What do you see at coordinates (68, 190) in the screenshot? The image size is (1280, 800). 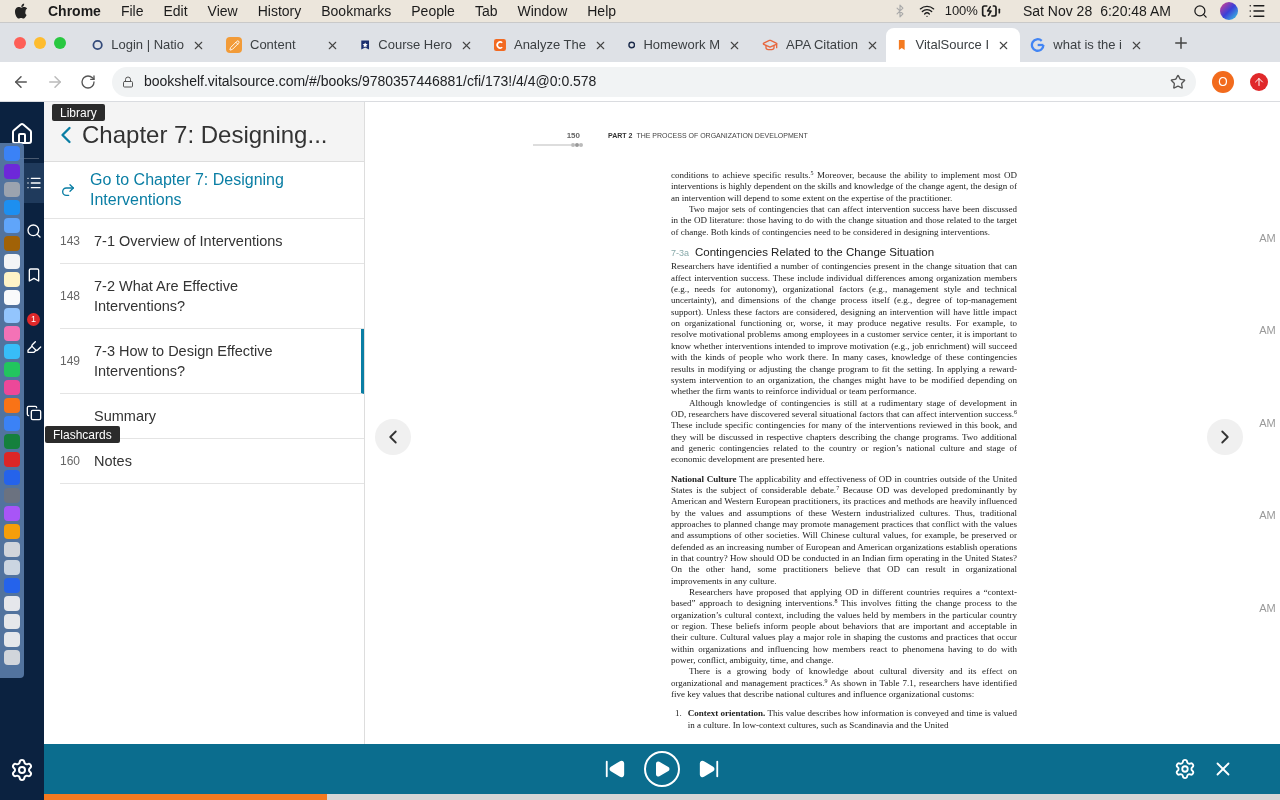 I see `redirect-arrow-icon` at bounding box center [68, 190].